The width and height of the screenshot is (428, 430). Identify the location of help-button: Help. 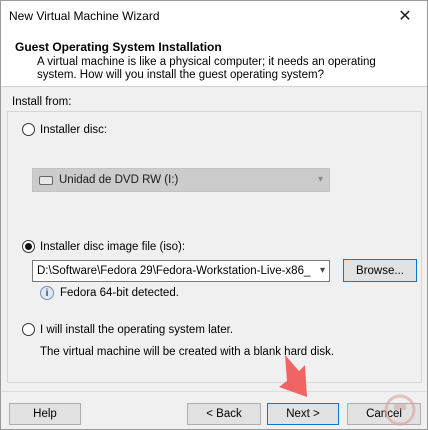
(45, 414).